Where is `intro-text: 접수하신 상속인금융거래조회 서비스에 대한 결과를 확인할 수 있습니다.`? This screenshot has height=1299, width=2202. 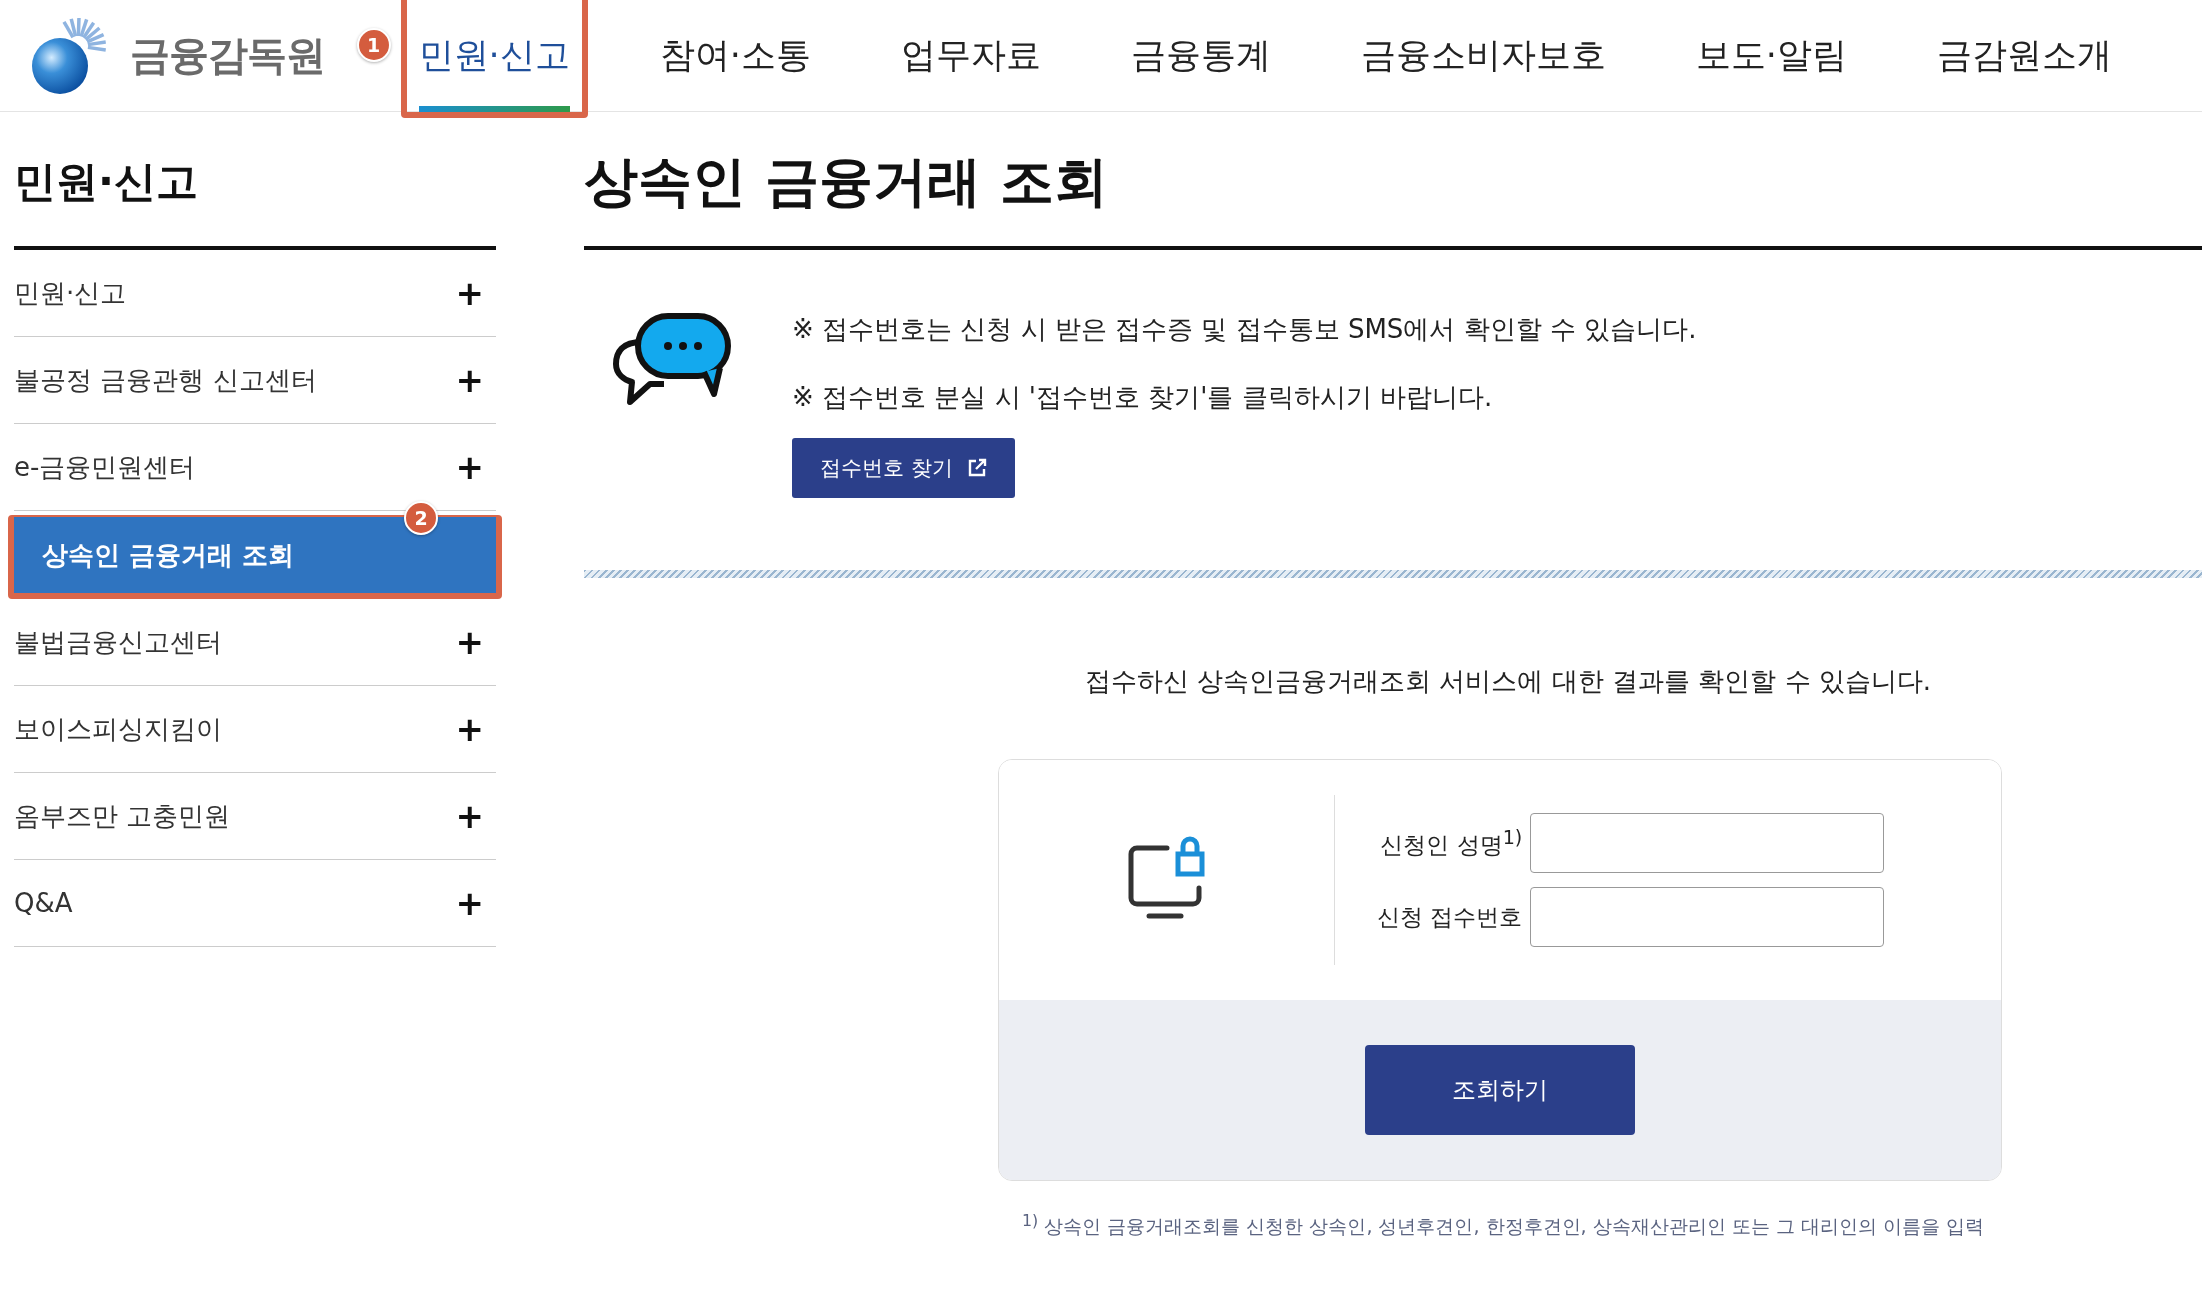
intro-text: 접수하신 상속인금융거래조회 서비스에 대한 결과를 확인할 수 있습니다. is located at coordinates (1508, 681).